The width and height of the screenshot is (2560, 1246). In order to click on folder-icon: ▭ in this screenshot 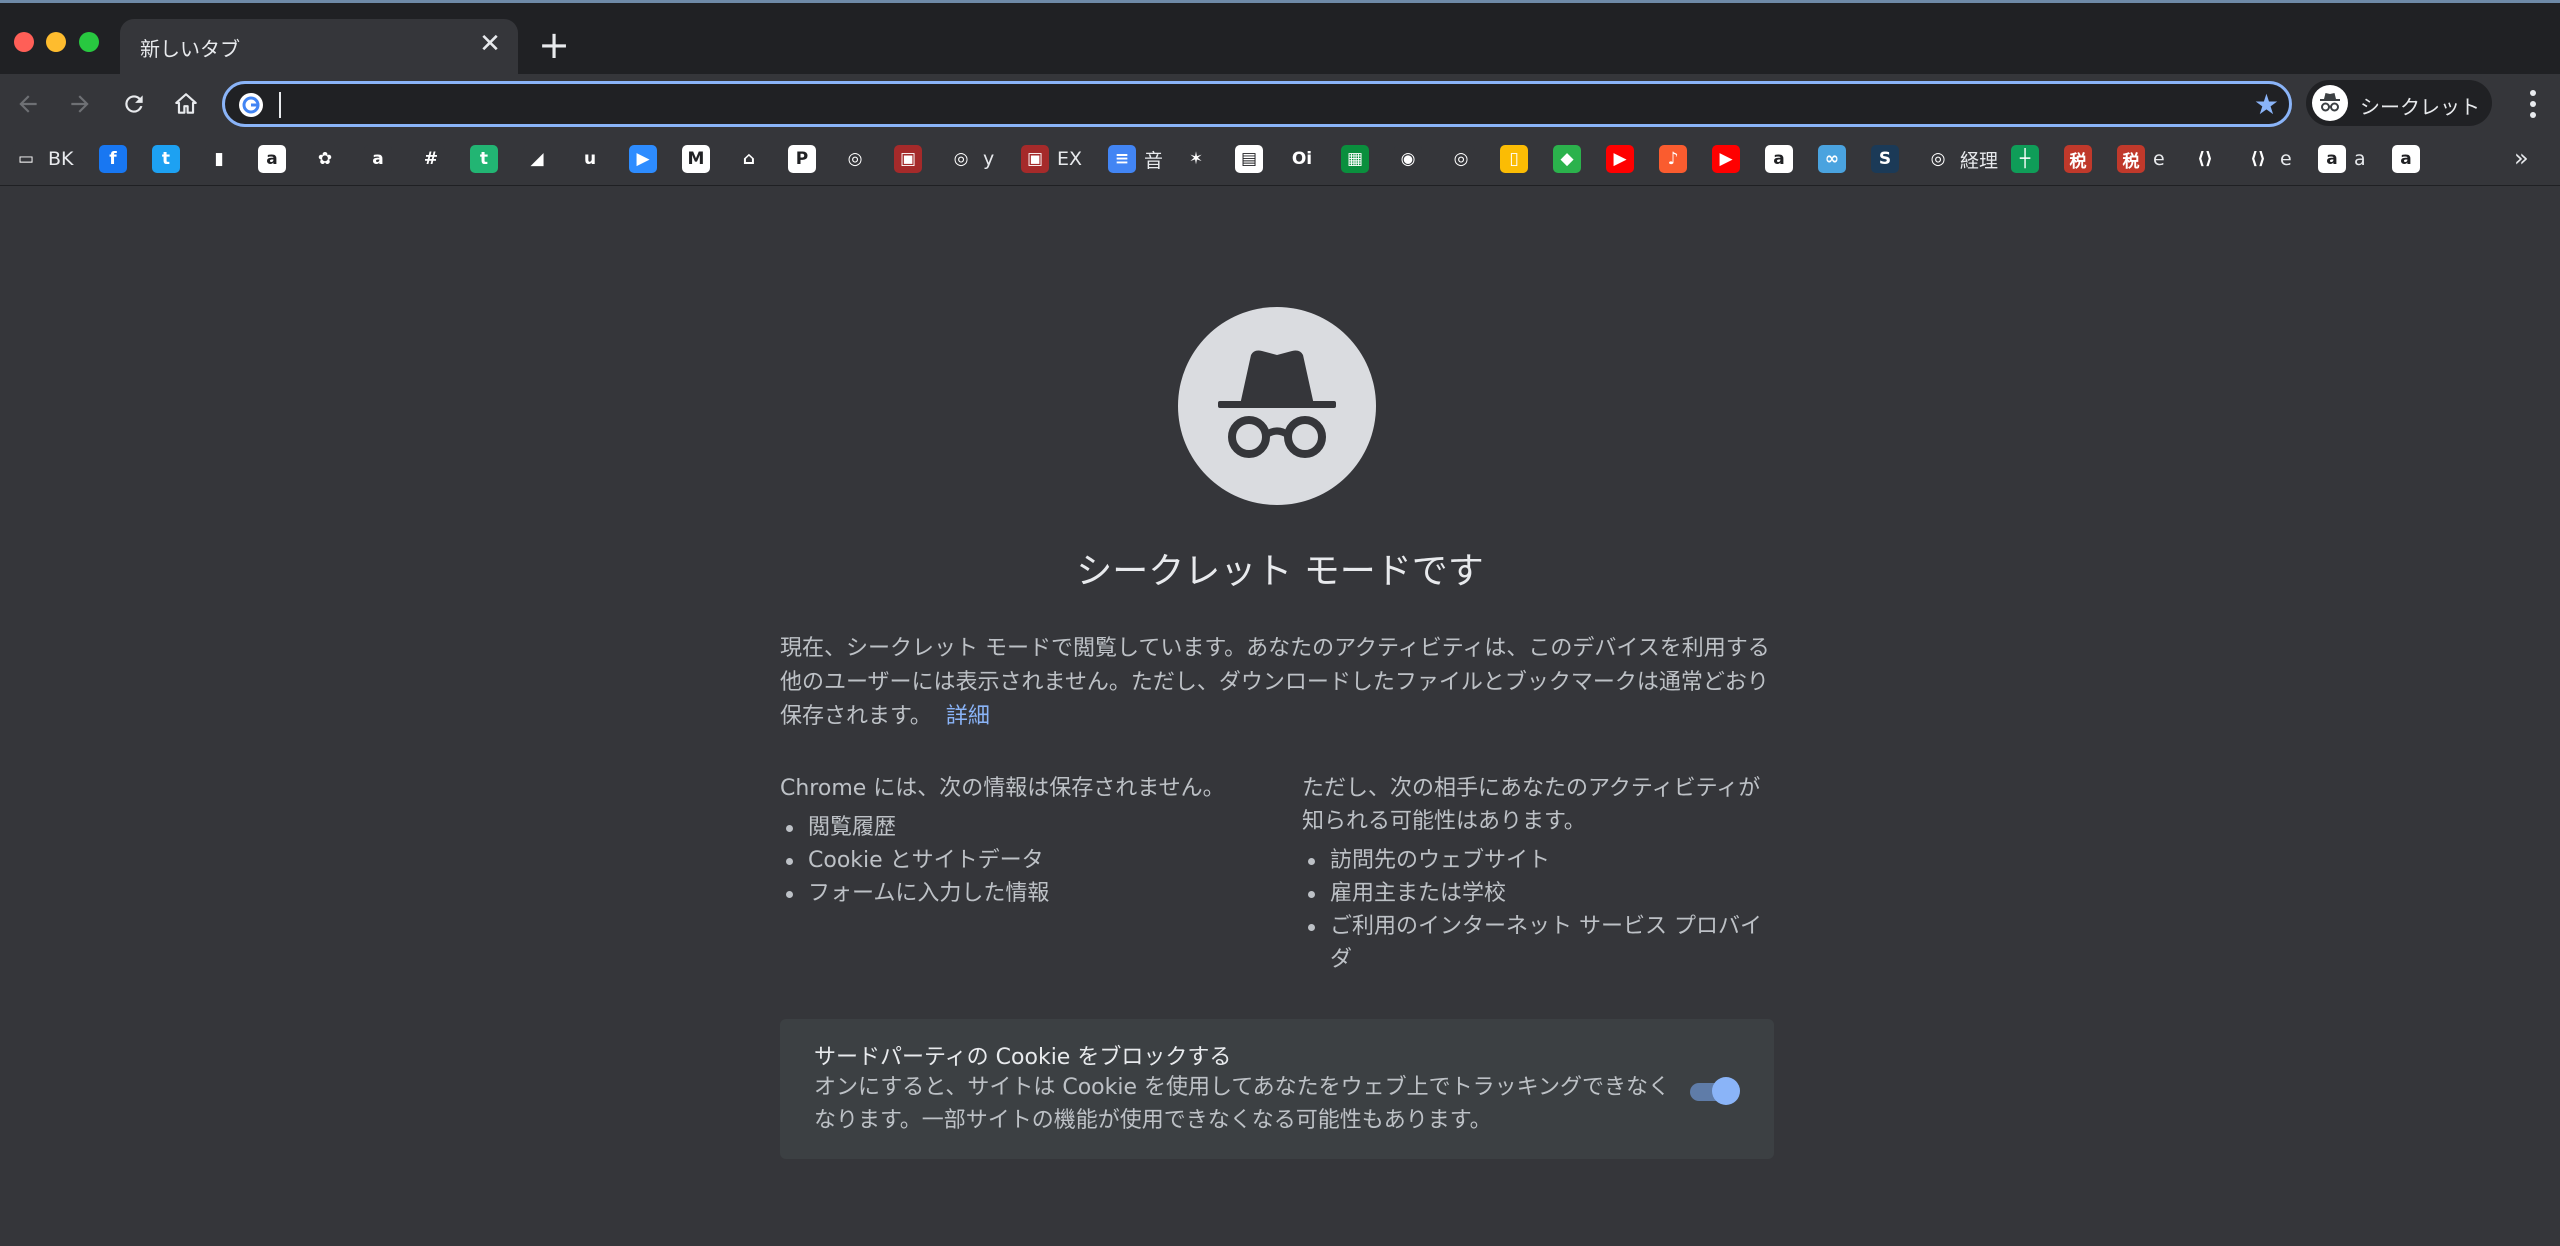, I will do `click(26, 159)`.